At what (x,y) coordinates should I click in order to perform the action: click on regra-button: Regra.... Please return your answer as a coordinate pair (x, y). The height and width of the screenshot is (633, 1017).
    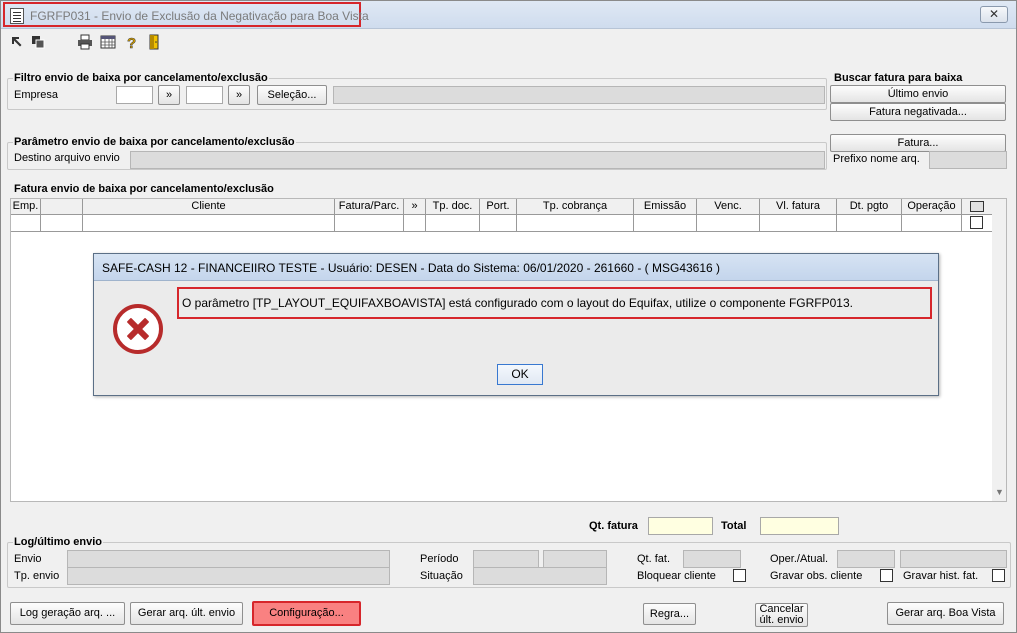
    Looking at the image, I should click on (669, 614).